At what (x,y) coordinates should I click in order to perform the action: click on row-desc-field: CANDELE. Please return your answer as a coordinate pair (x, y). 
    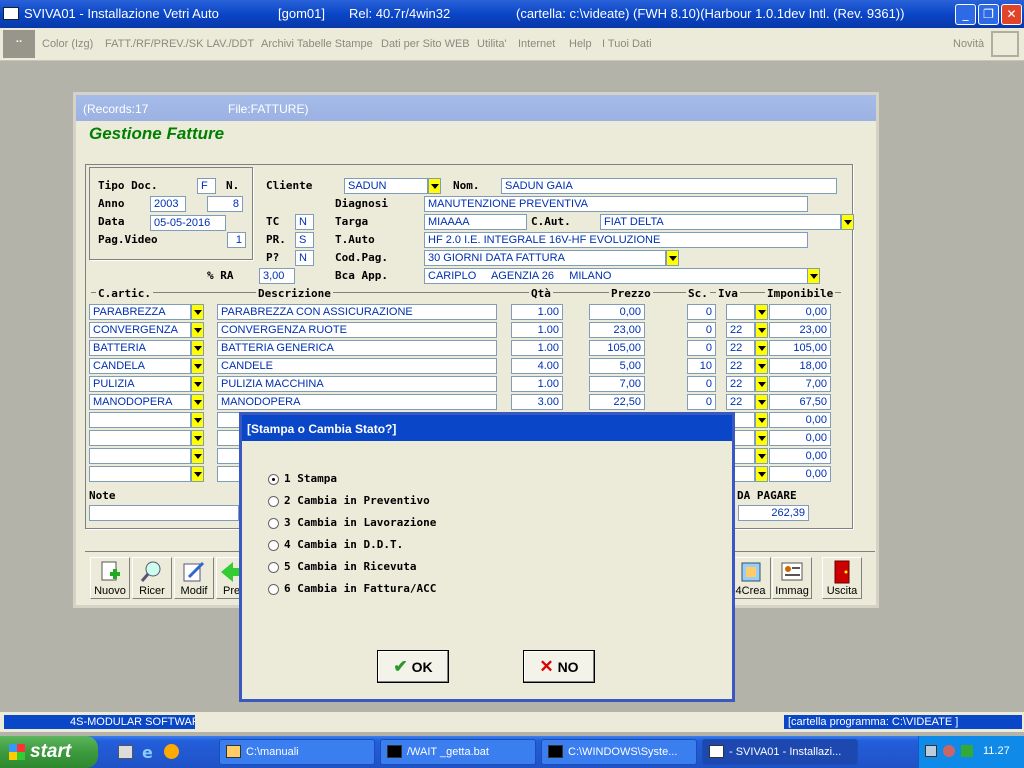
    Looking at the image, I should click on (357, 366).